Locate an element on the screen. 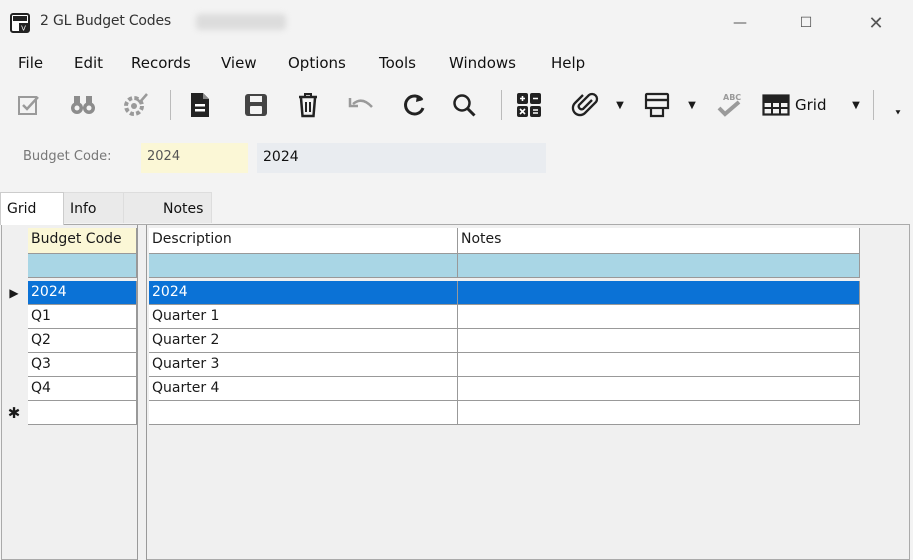 The height and width of the screenshot is (560, 913). grid-view-dropdown: ▼ is located at coordinates (856, 105).